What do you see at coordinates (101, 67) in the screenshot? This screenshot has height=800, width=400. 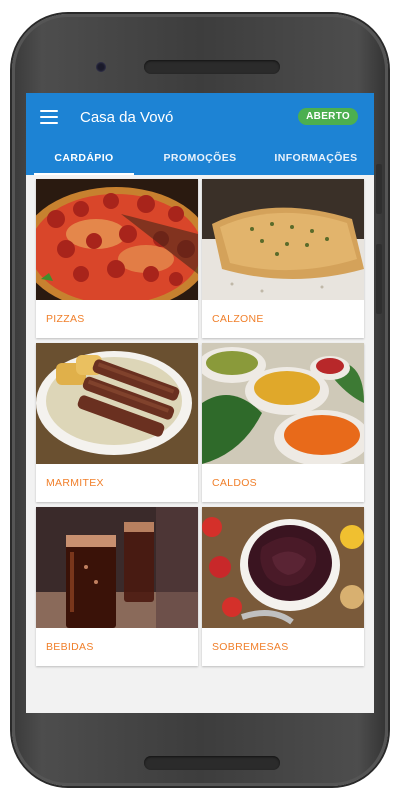 I see `front-camera` at bounding box center [101, 67].